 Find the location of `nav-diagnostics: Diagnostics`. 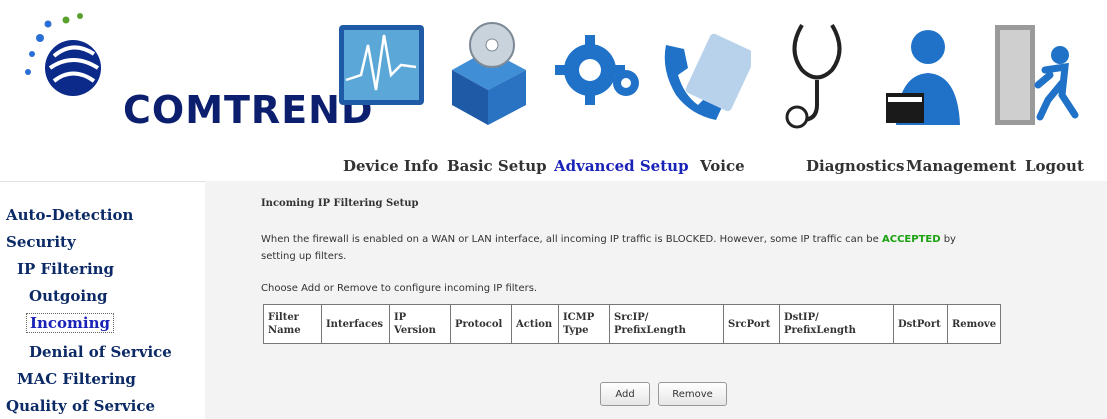

nav-diagnostics: Diagnostics is located at coordinates (855, 166).